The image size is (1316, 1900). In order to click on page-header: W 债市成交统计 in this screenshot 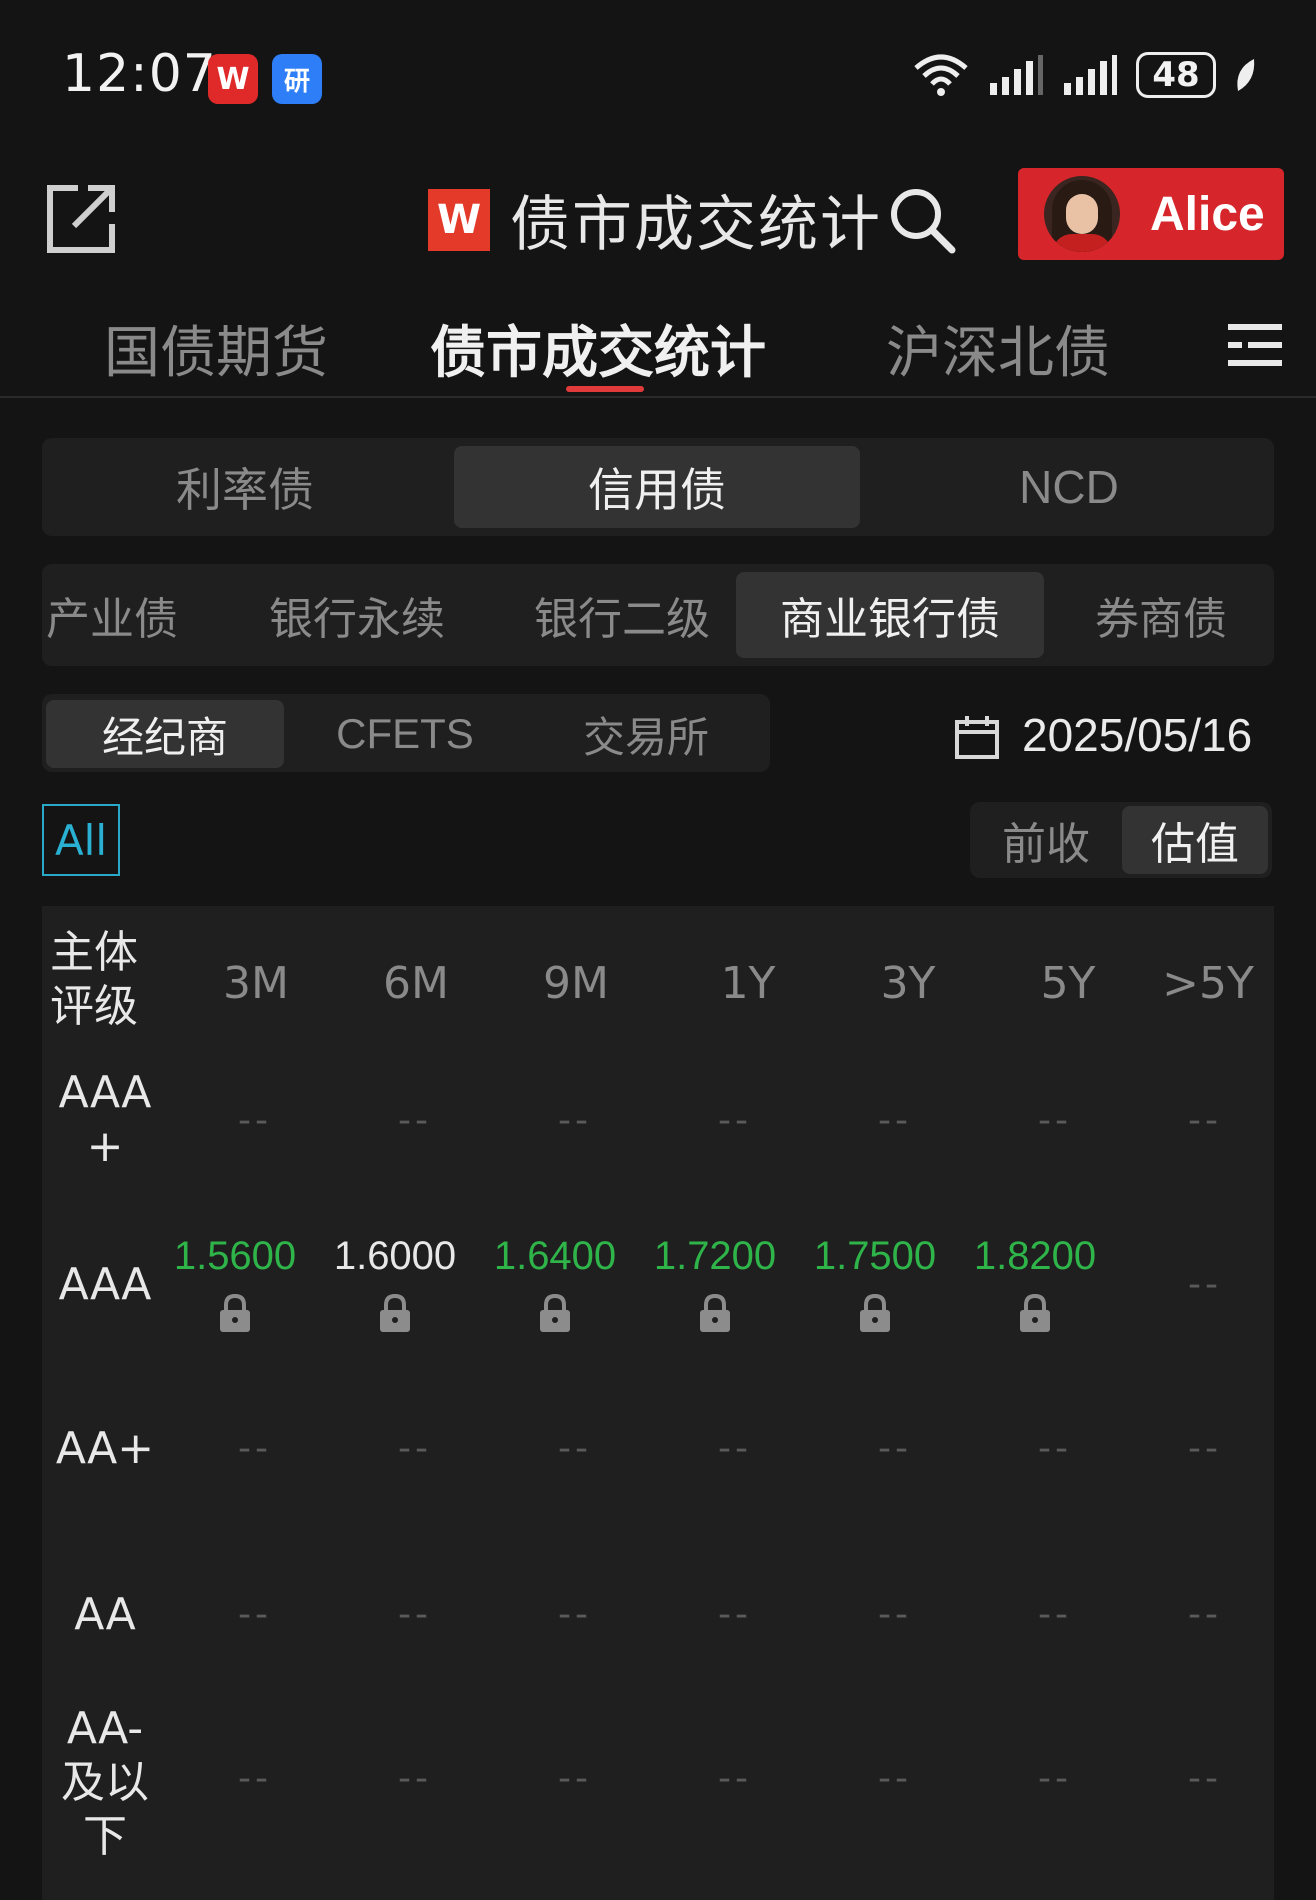, I will do `click(693, 219)`.